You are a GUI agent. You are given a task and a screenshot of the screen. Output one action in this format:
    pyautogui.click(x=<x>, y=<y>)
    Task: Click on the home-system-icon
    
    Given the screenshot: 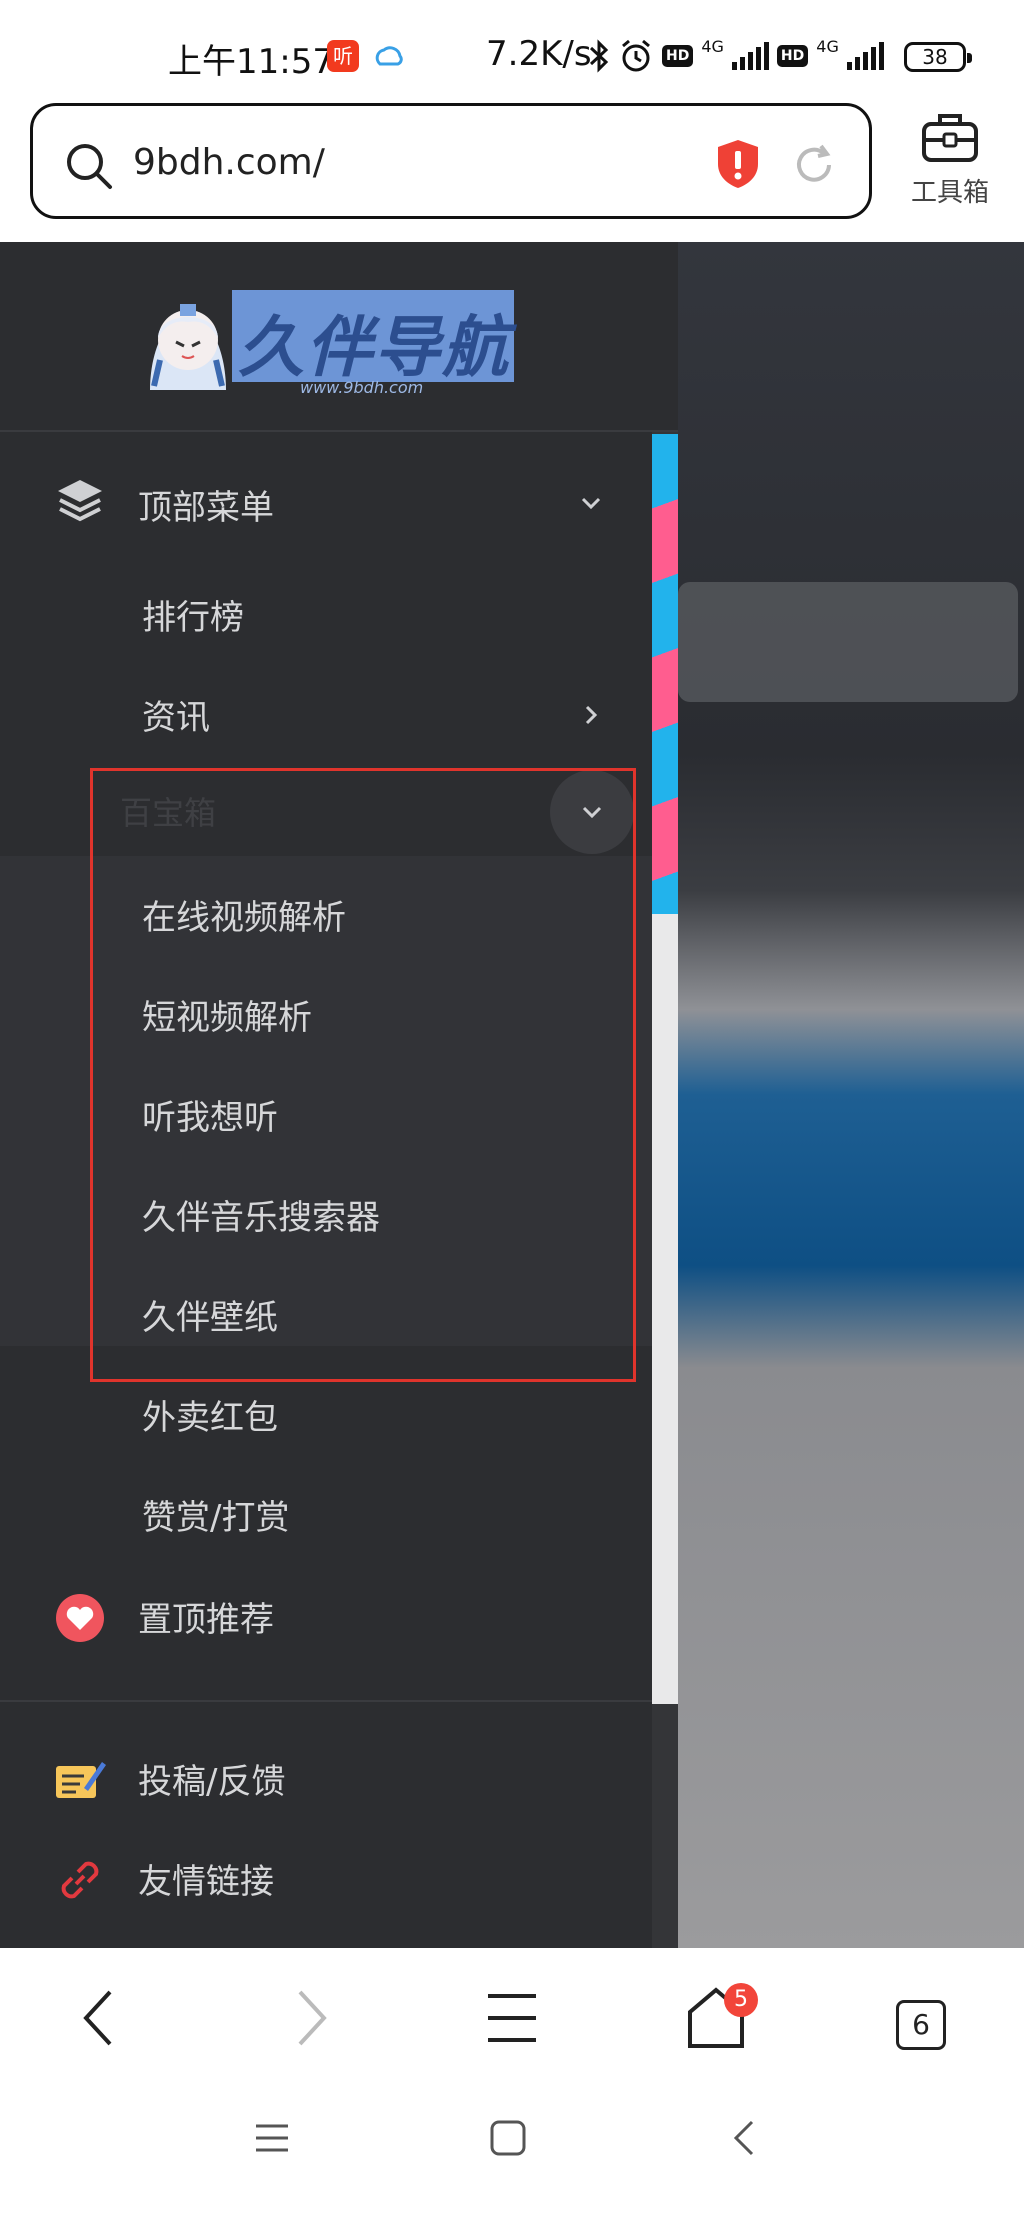 What is the action you would take?
    pyautogui.click(x=508, y=2138)
    